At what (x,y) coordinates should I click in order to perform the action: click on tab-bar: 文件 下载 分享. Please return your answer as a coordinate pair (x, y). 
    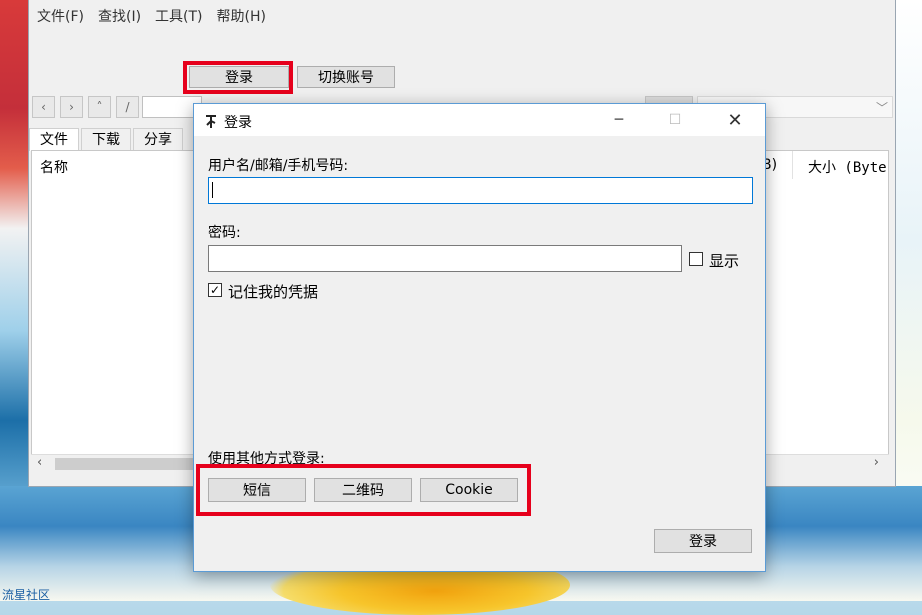
    Looking at the image, I should click on (107, 139).